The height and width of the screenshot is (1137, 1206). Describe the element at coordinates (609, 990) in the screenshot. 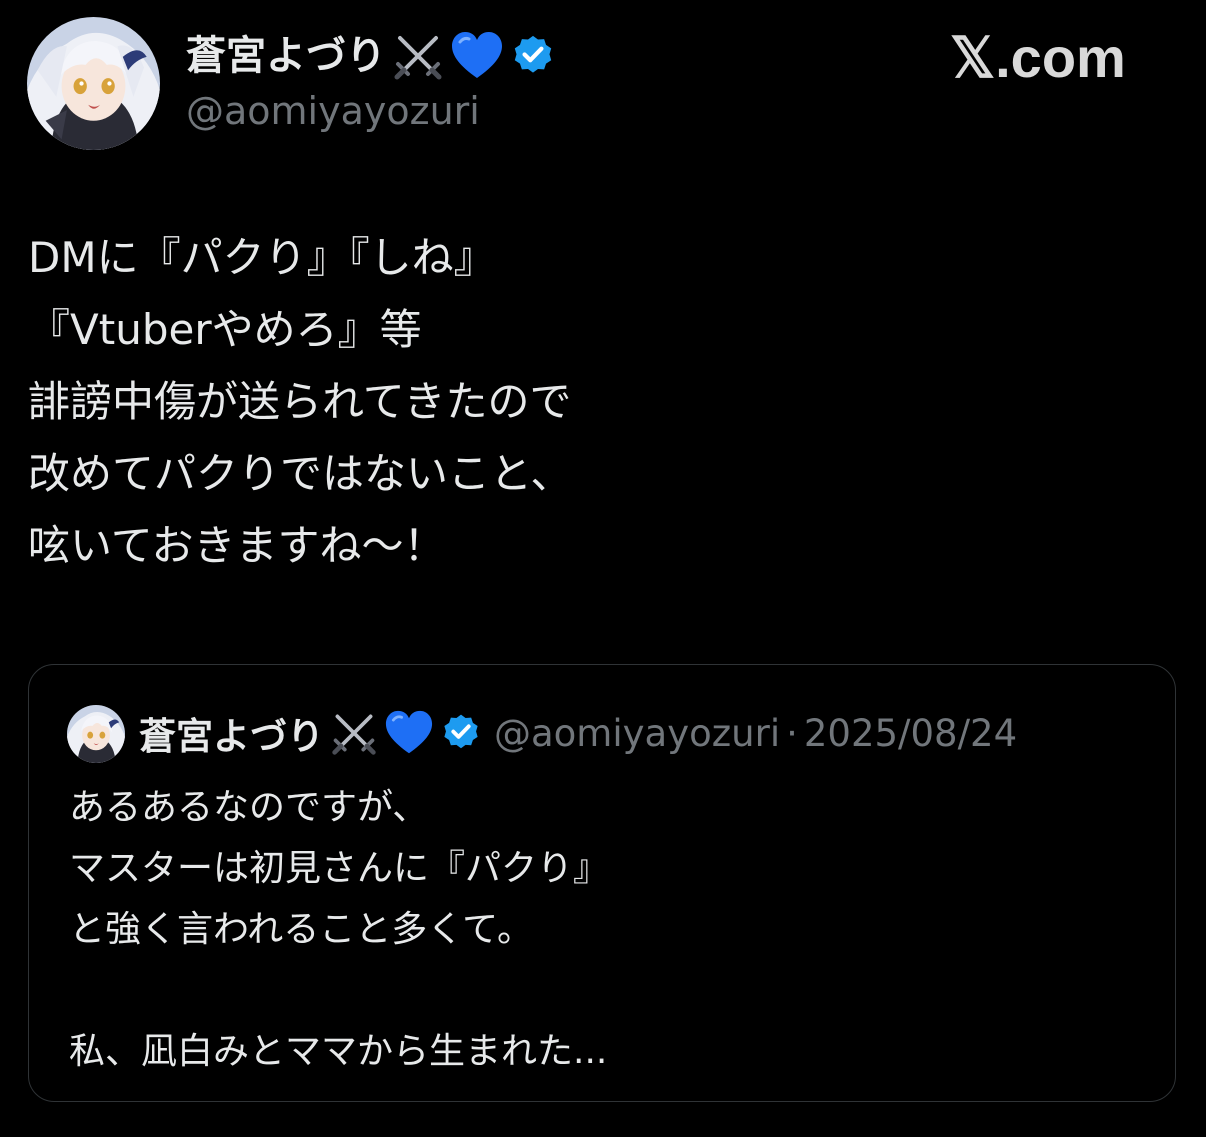

I see `quoted-line` at that location.